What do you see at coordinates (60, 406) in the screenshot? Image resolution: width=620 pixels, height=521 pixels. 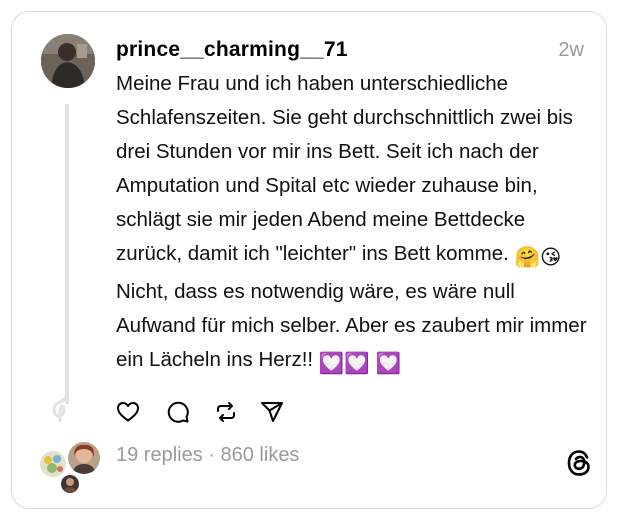 I see `thread-loop-icon` at bounding box center [60, 406].